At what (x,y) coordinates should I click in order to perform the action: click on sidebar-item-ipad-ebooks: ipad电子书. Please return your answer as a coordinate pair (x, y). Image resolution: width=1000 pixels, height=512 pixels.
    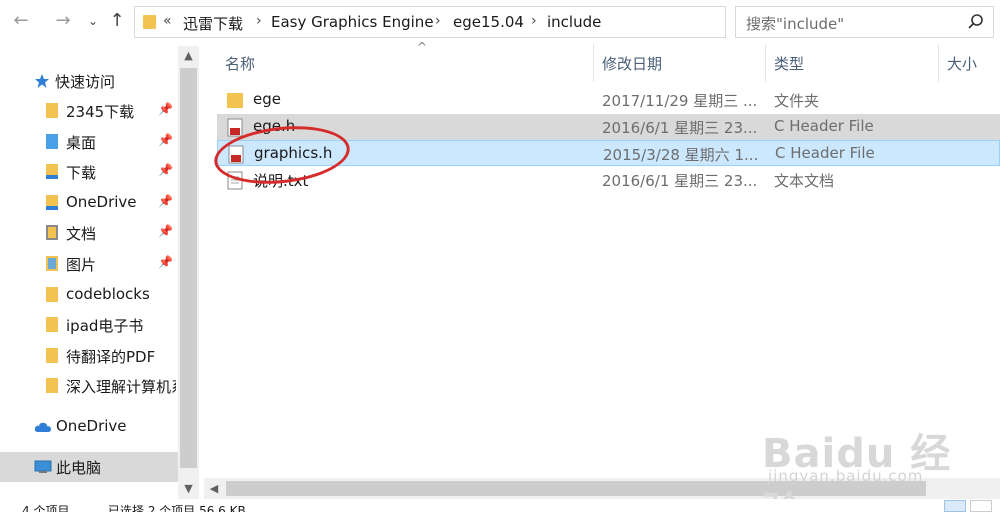
    Looking at the image, I should click on (89, 325).